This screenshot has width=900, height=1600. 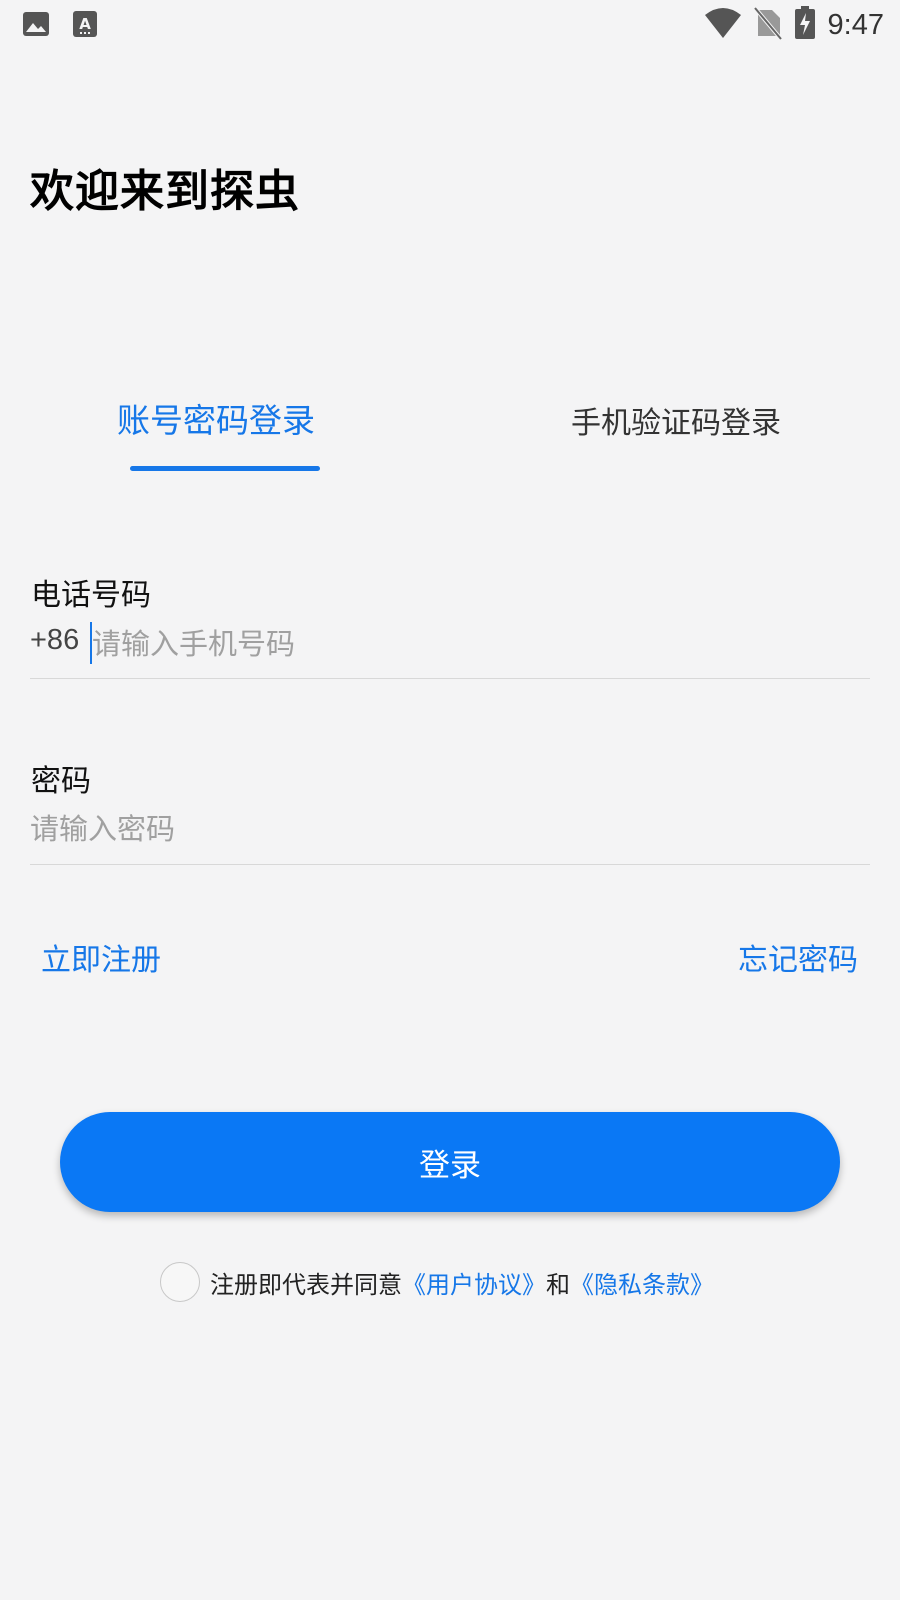 I want to click on phone-label: 电话号码, so click(x=91, y=595).